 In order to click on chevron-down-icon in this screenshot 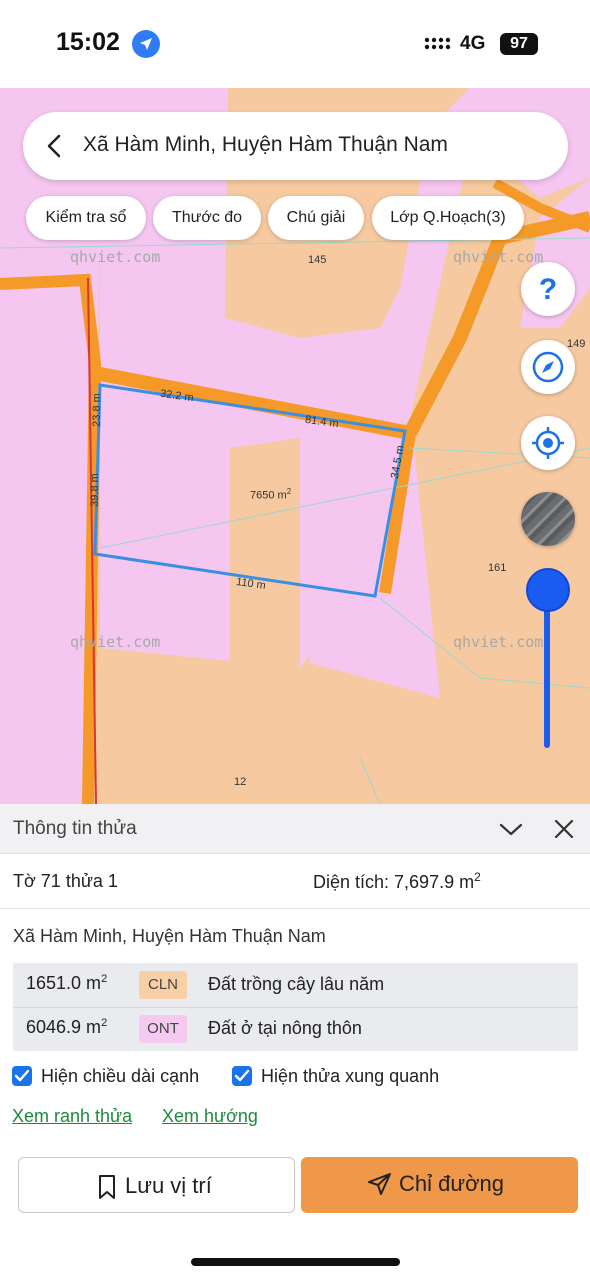, I will do `click(511, 829)`.